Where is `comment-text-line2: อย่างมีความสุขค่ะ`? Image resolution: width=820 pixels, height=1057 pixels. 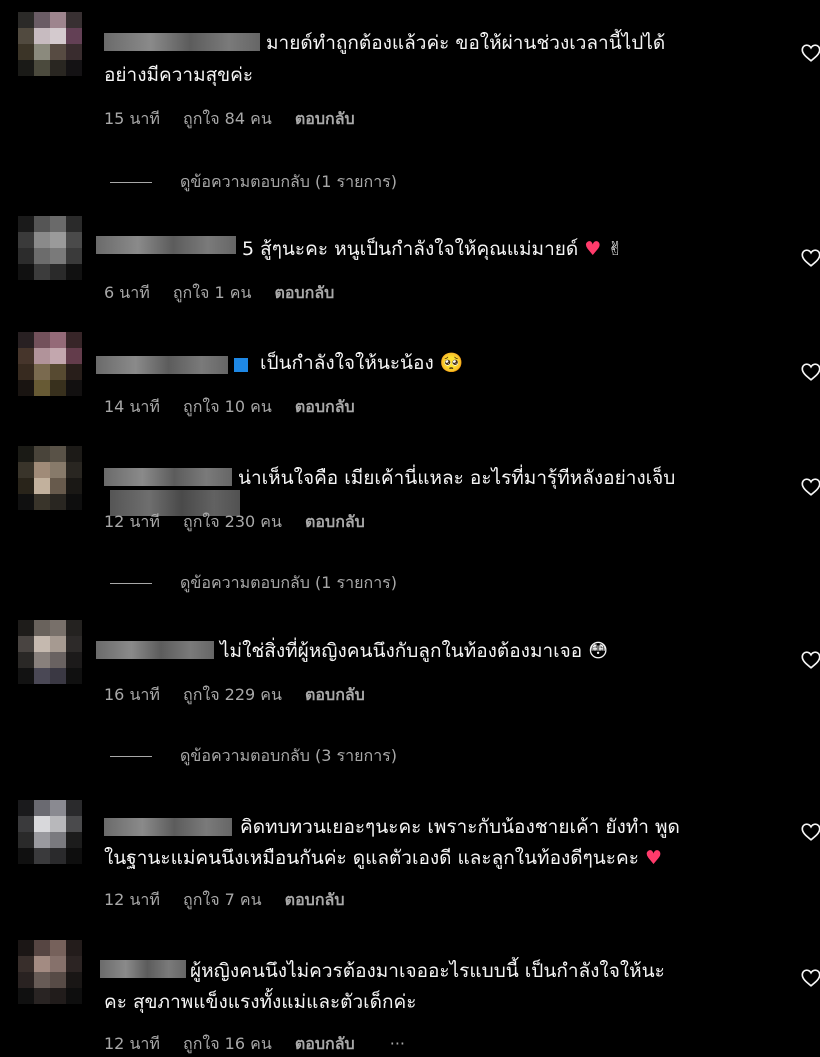
comment-text-line2: อย่างมีความสุขค่ะ is located at coordinates (179, 75).